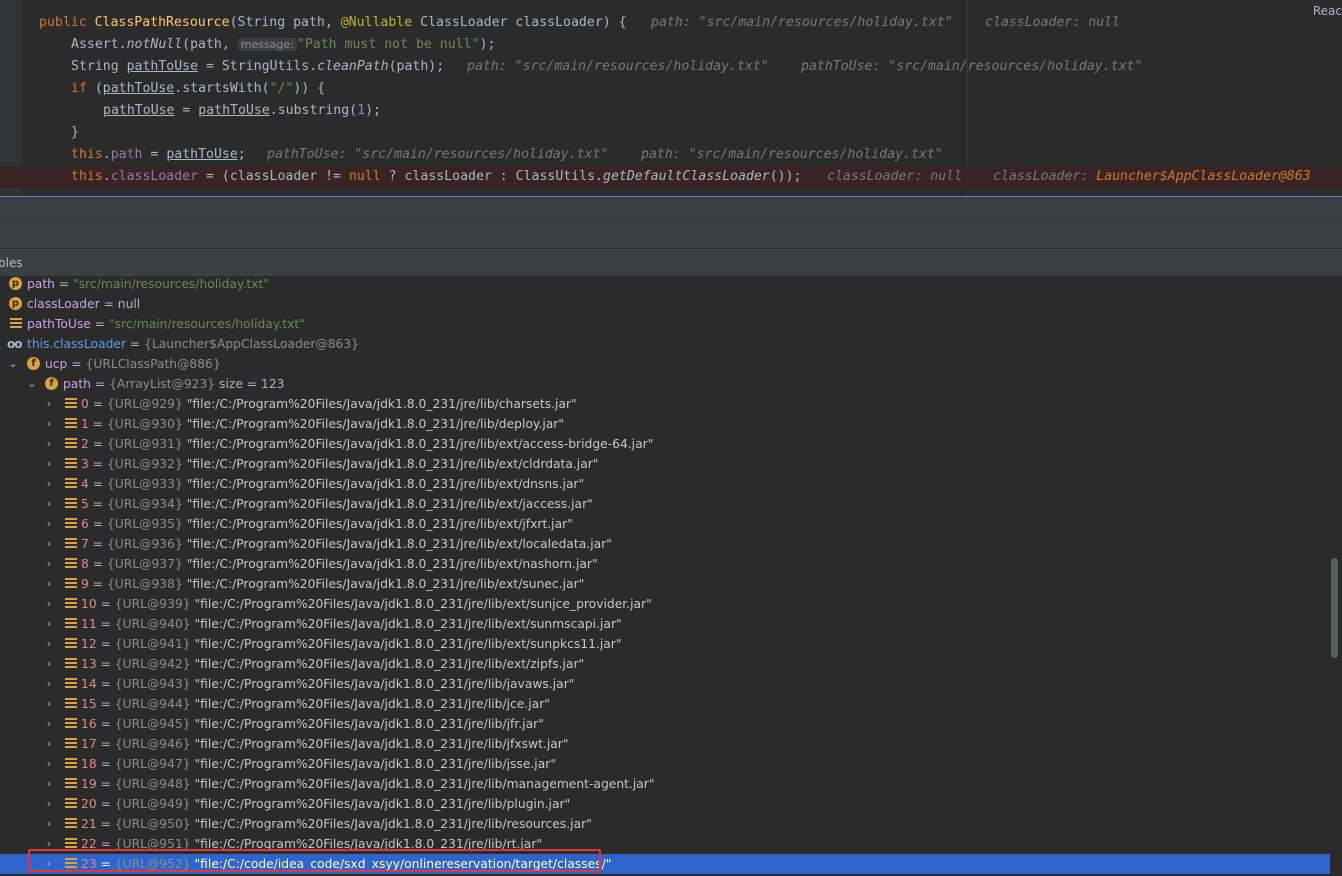 Image resolution: width=1342 pixels, height=876 pixels. Describe the element at coordinates (1334, 608) in the screenshot. I see `tree-scrollbar` at that location.